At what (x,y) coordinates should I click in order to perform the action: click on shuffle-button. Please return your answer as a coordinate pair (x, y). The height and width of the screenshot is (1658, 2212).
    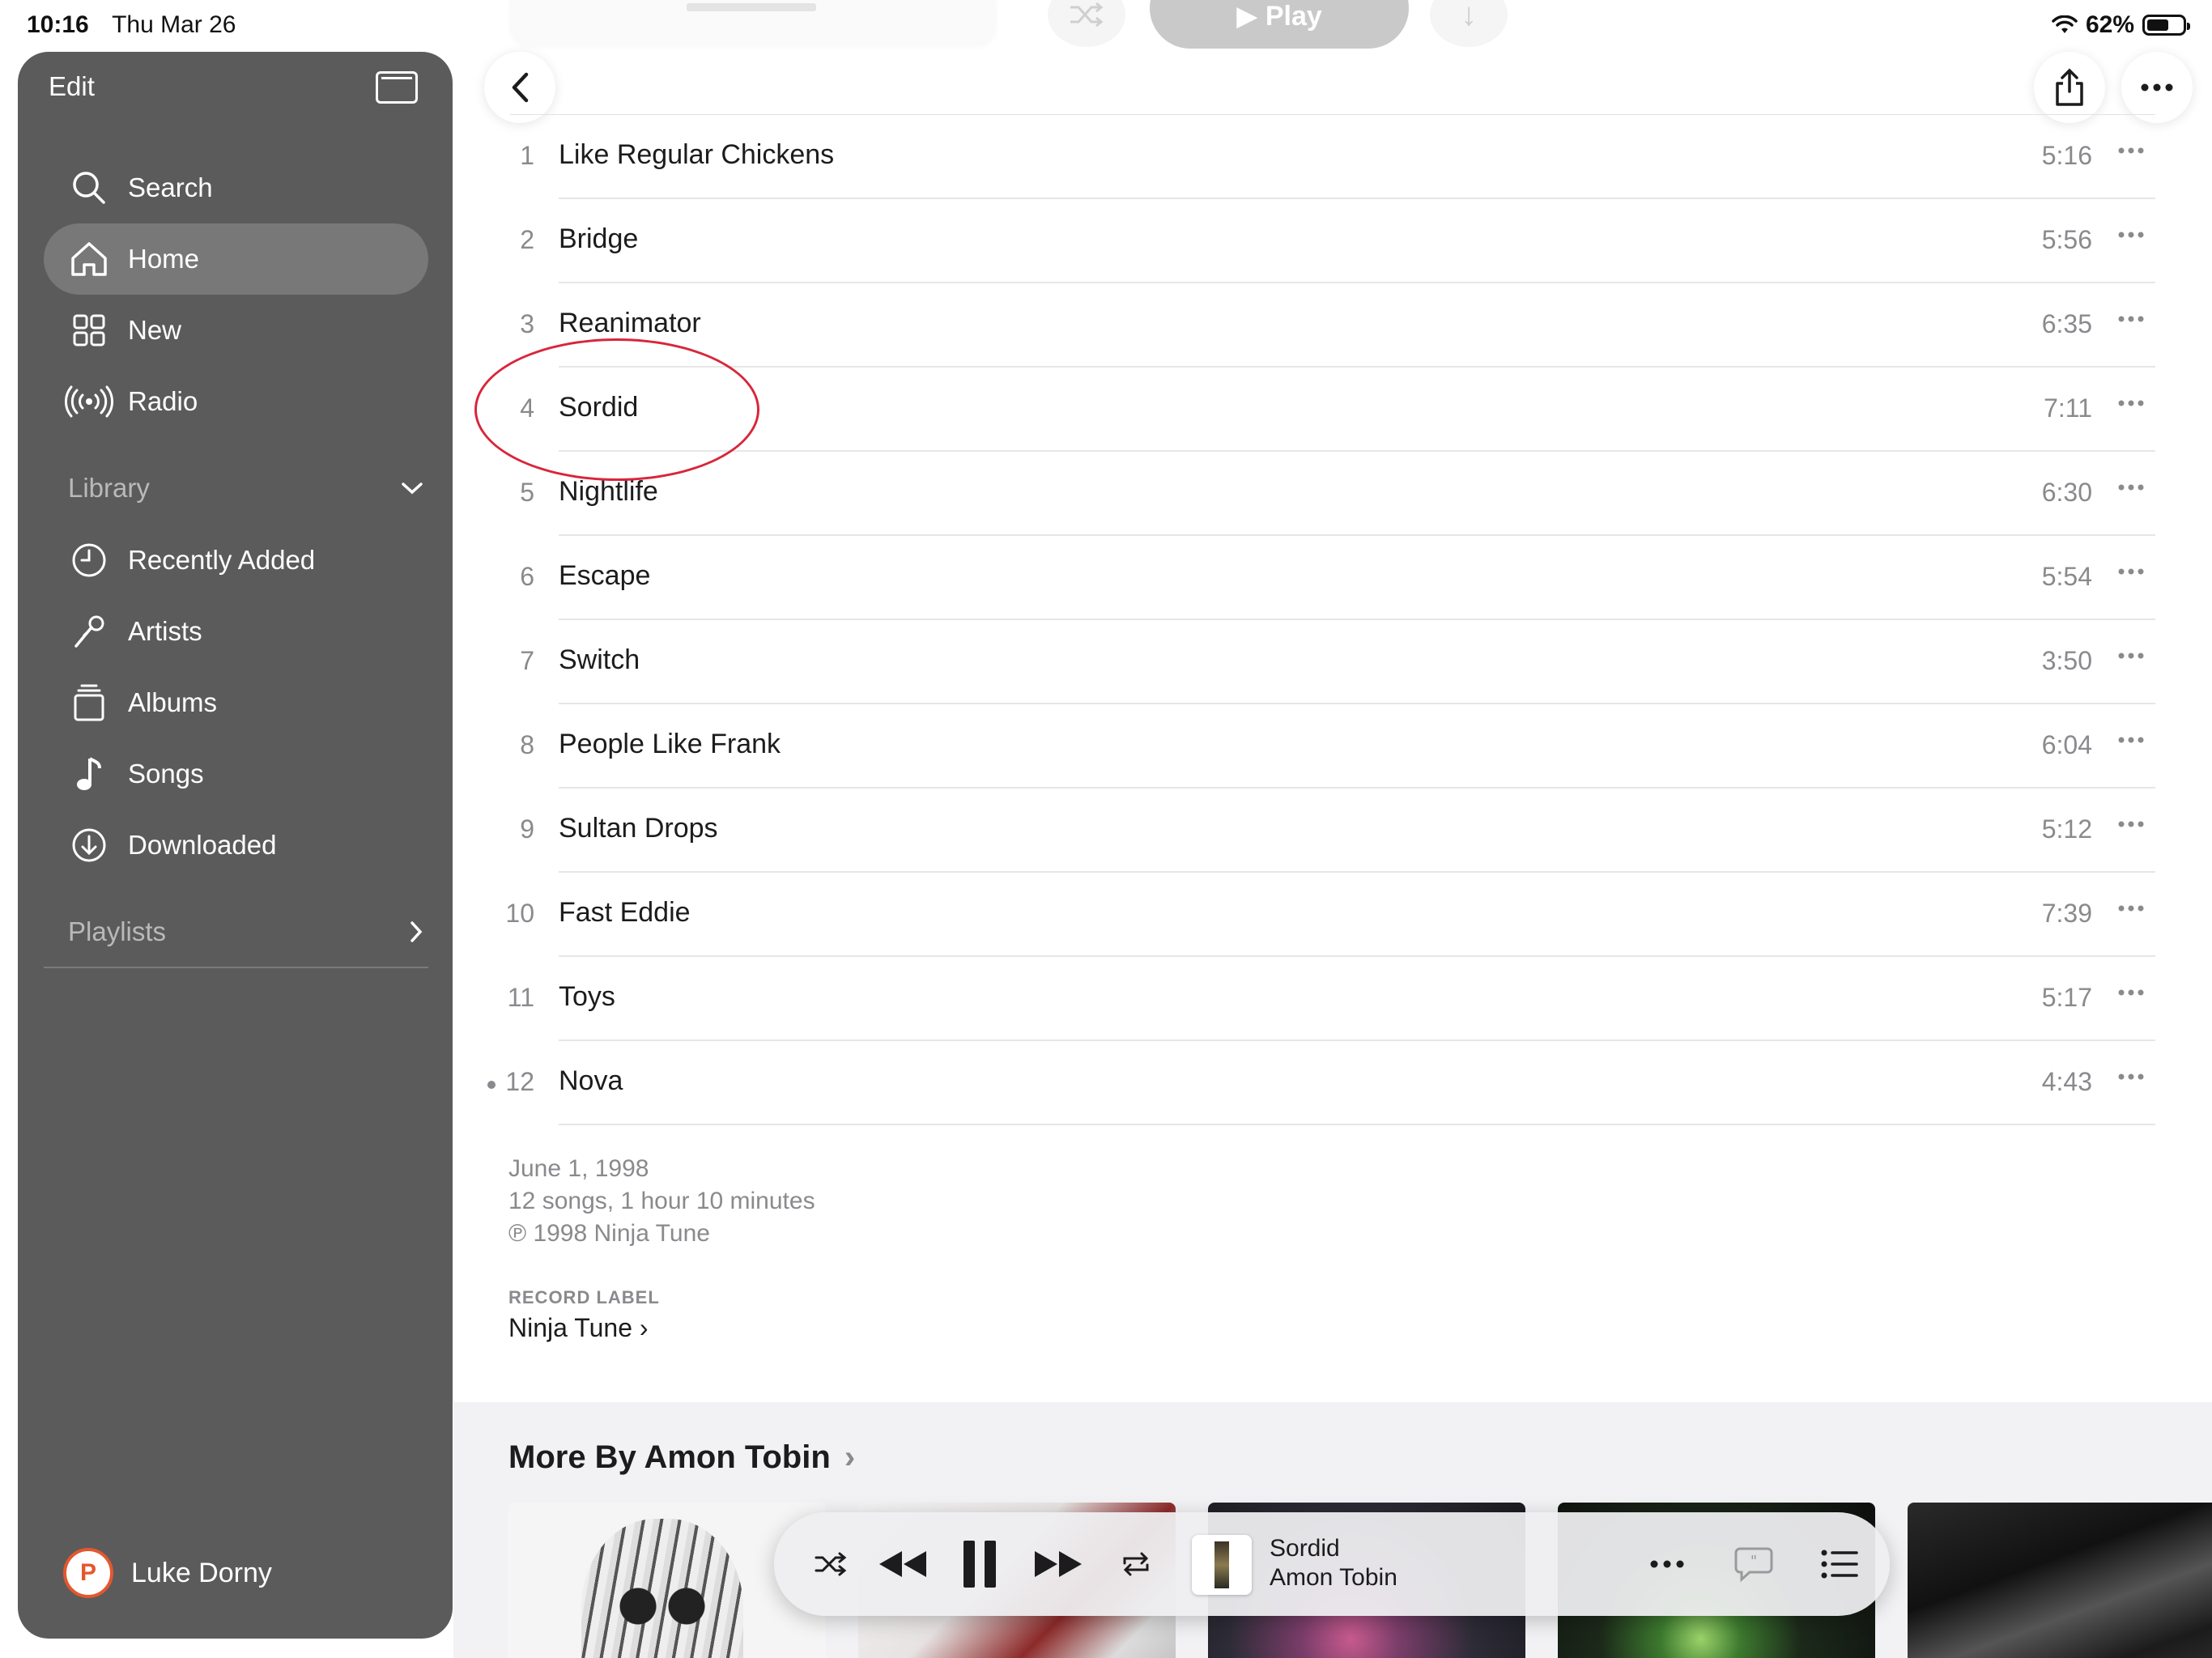
    Looking at the image, I should click on (831, 1564).